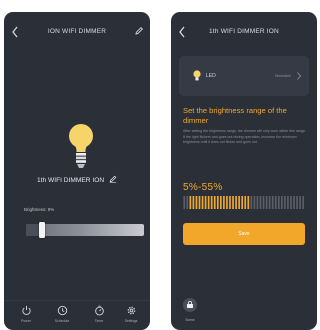 Image resolution: width=320 pixels, height=330 pixels. I want to click on tab-timer: Timer, so click(99, 314).